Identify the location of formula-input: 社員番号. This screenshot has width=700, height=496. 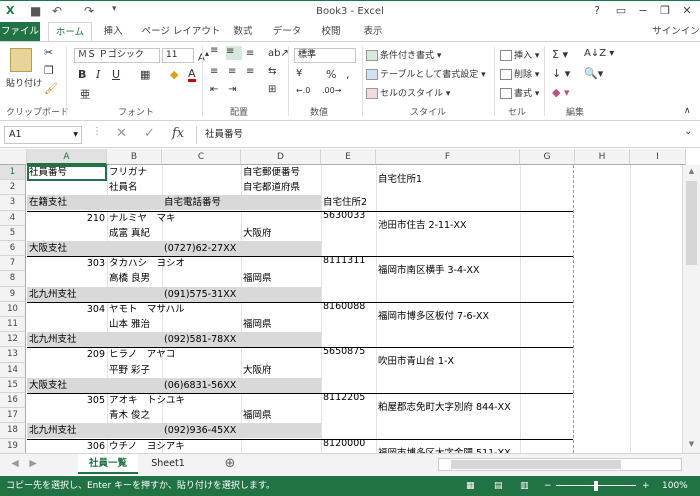
(446, 135).